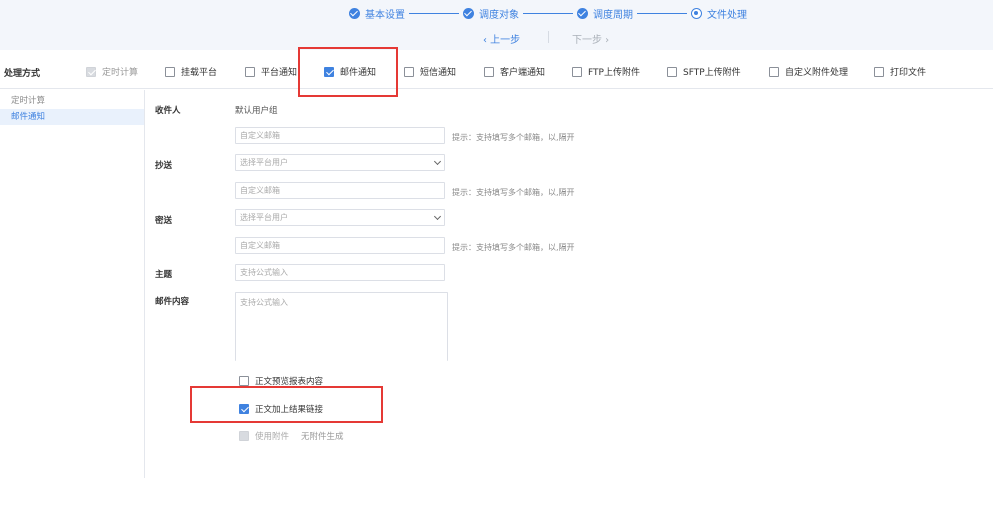 The width and height of the screenshot is (993, 509). Describe the element at coordinates (256, 111) in the screenshot. I see `default-user-group: 默认用户组` at that location.